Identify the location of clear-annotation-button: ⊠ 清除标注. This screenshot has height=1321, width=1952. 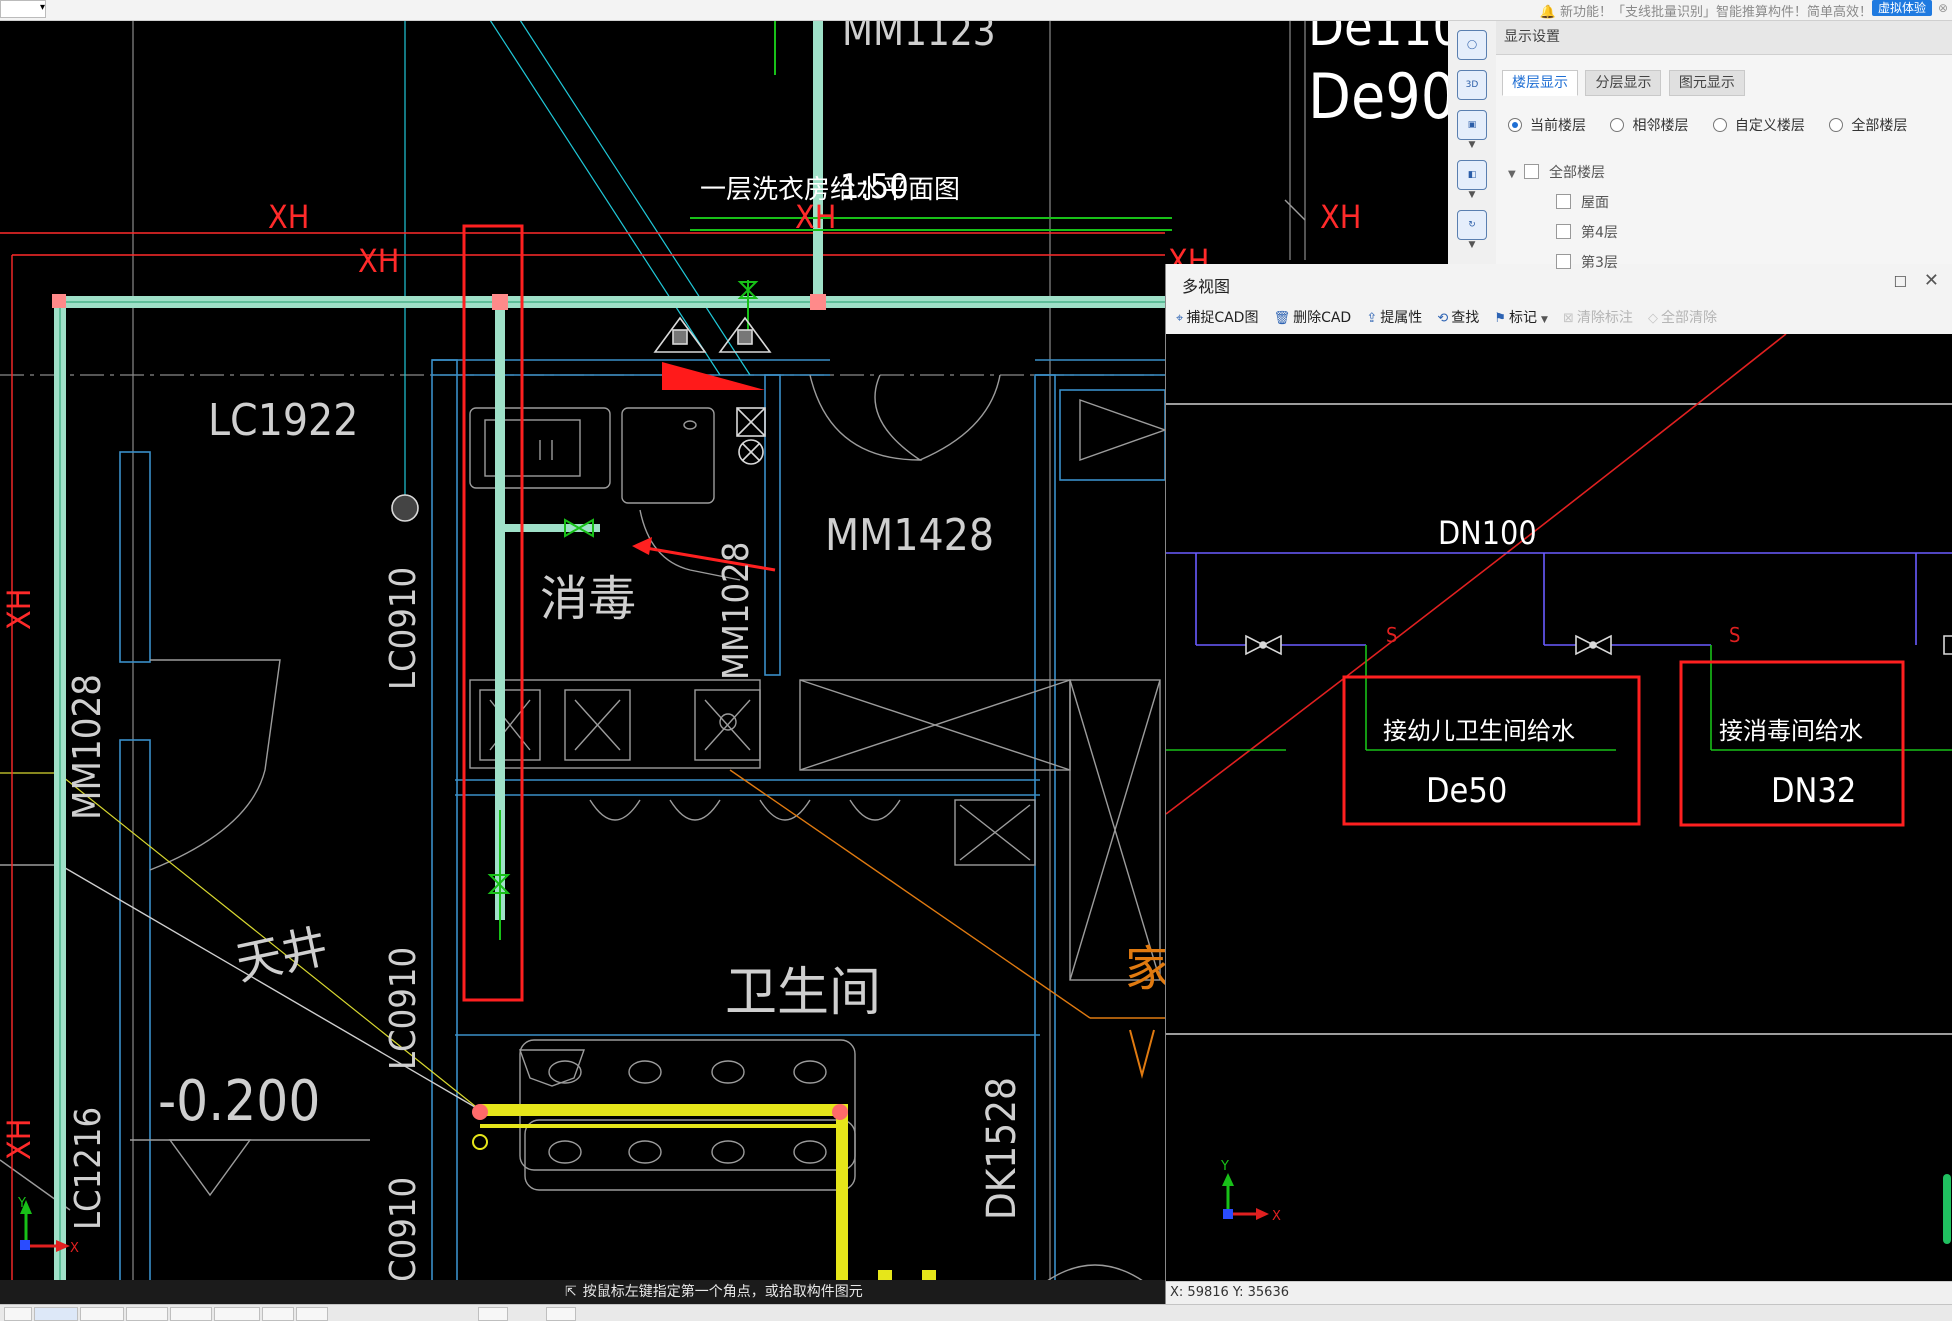
(1598, 318).